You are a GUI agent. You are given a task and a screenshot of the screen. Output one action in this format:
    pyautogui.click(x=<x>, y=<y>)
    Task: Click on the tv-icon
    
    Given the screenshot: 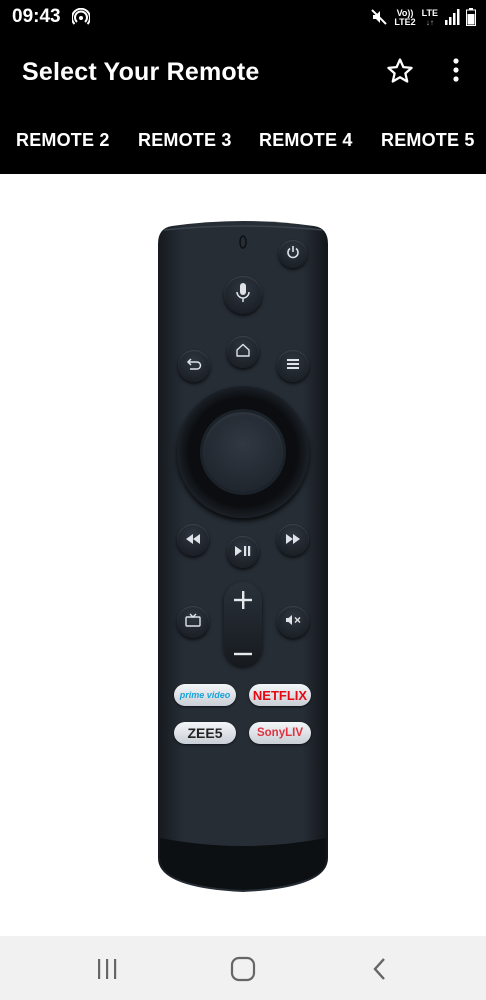 What is the action you would take?
    pyautogui.click(x=193, y=622)
    